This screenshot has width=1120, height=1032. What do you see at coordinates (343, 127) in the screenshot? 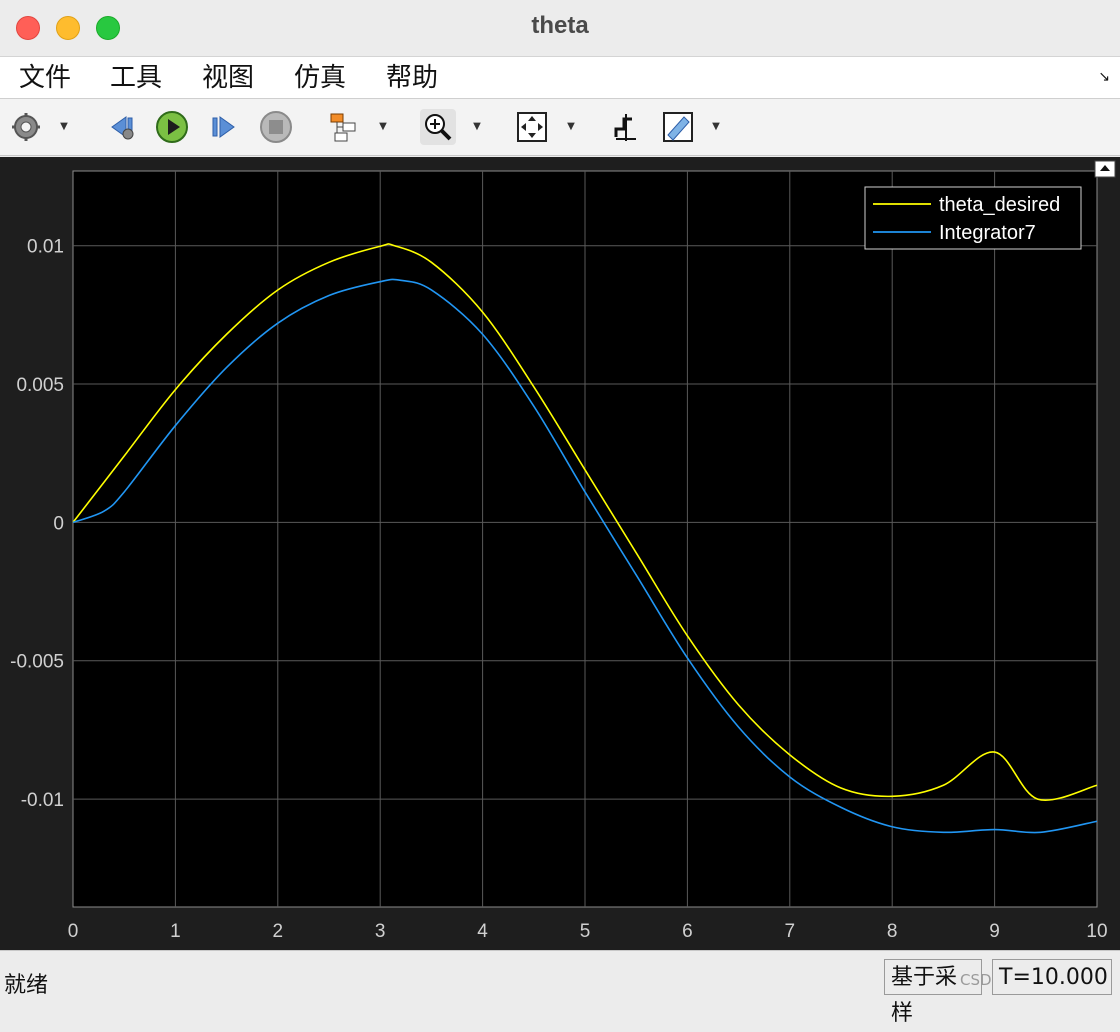
I see `signal-selector-icon` at bounding box center [343, 127].